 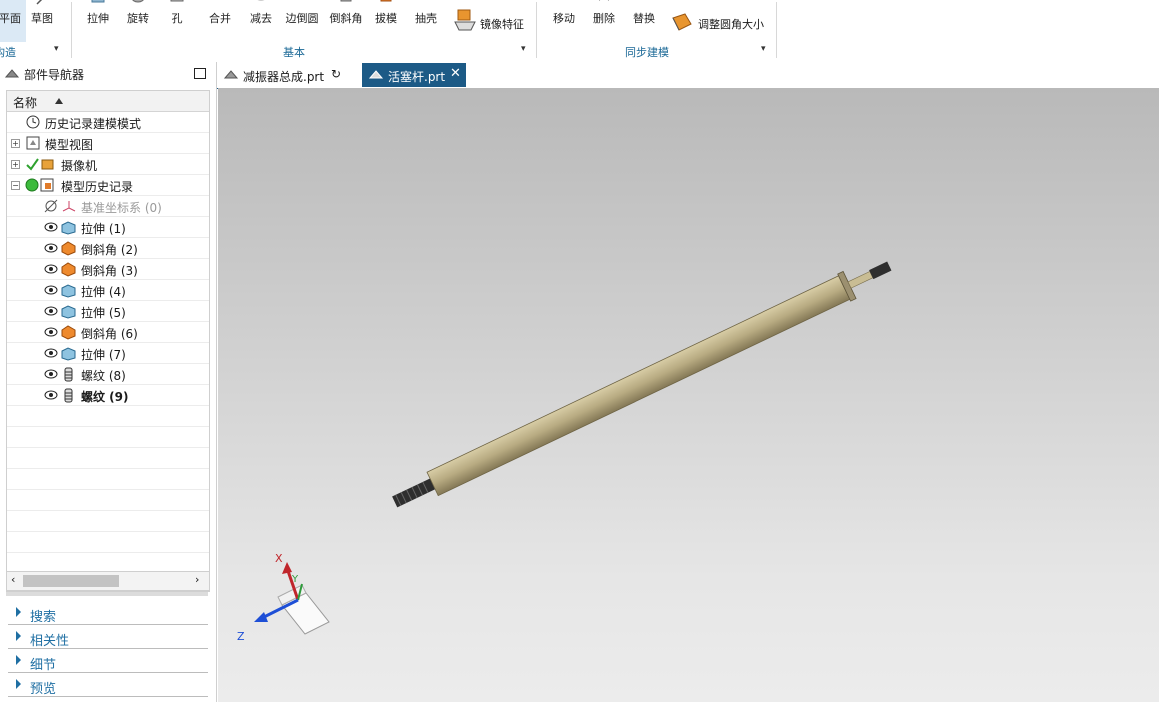 What do you see at coordinates (108, 613) in the screenshot?
I see `panel-search: 搜索` at bounding box center [108, 613].